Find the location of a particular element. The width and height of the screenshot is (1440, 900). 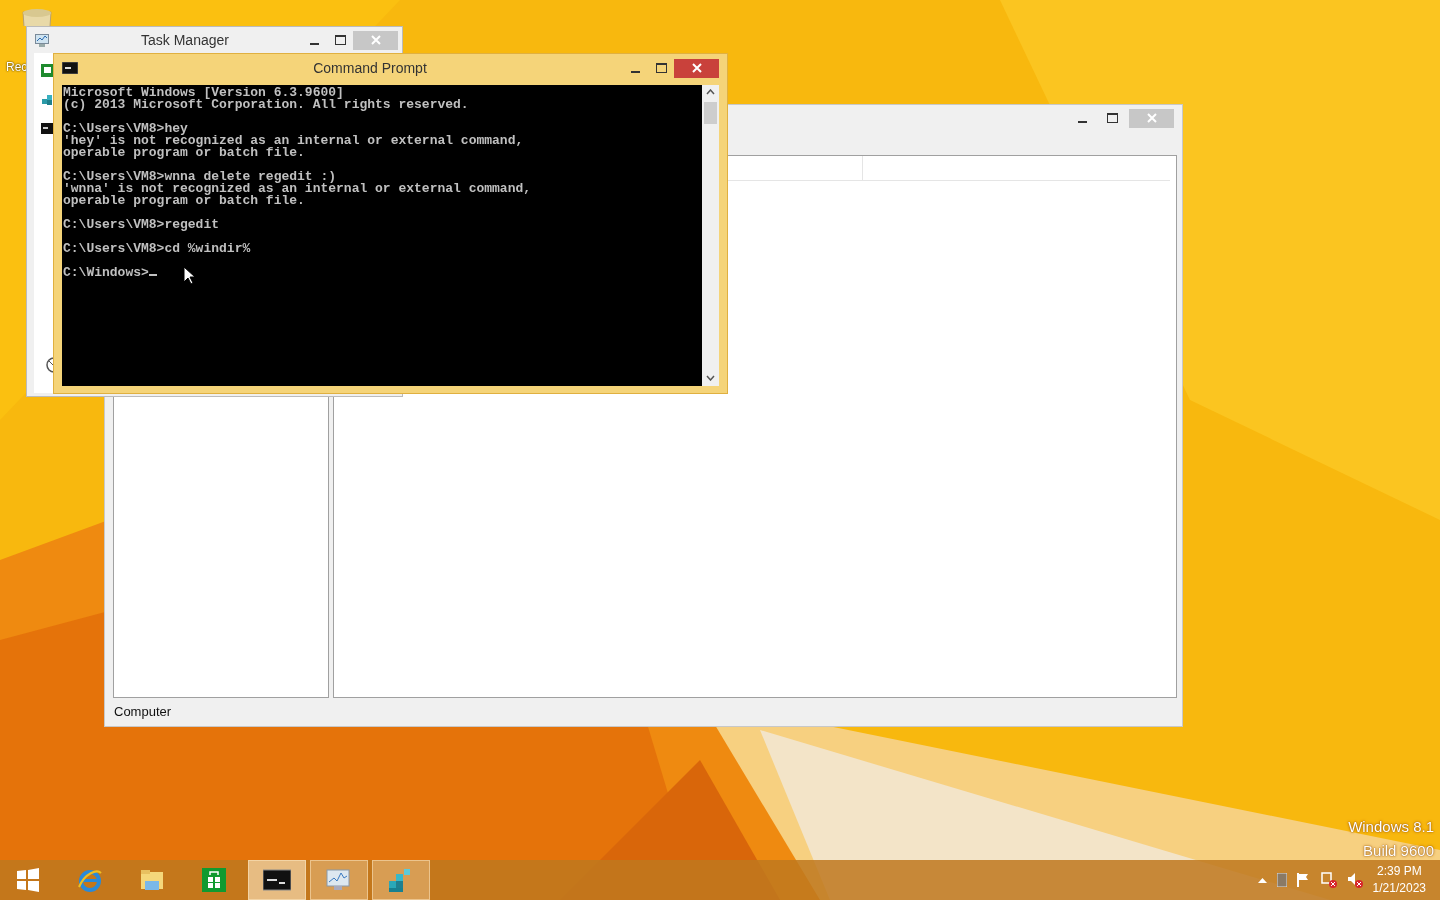

network-error-icon is located at coordinates (1328, 880).